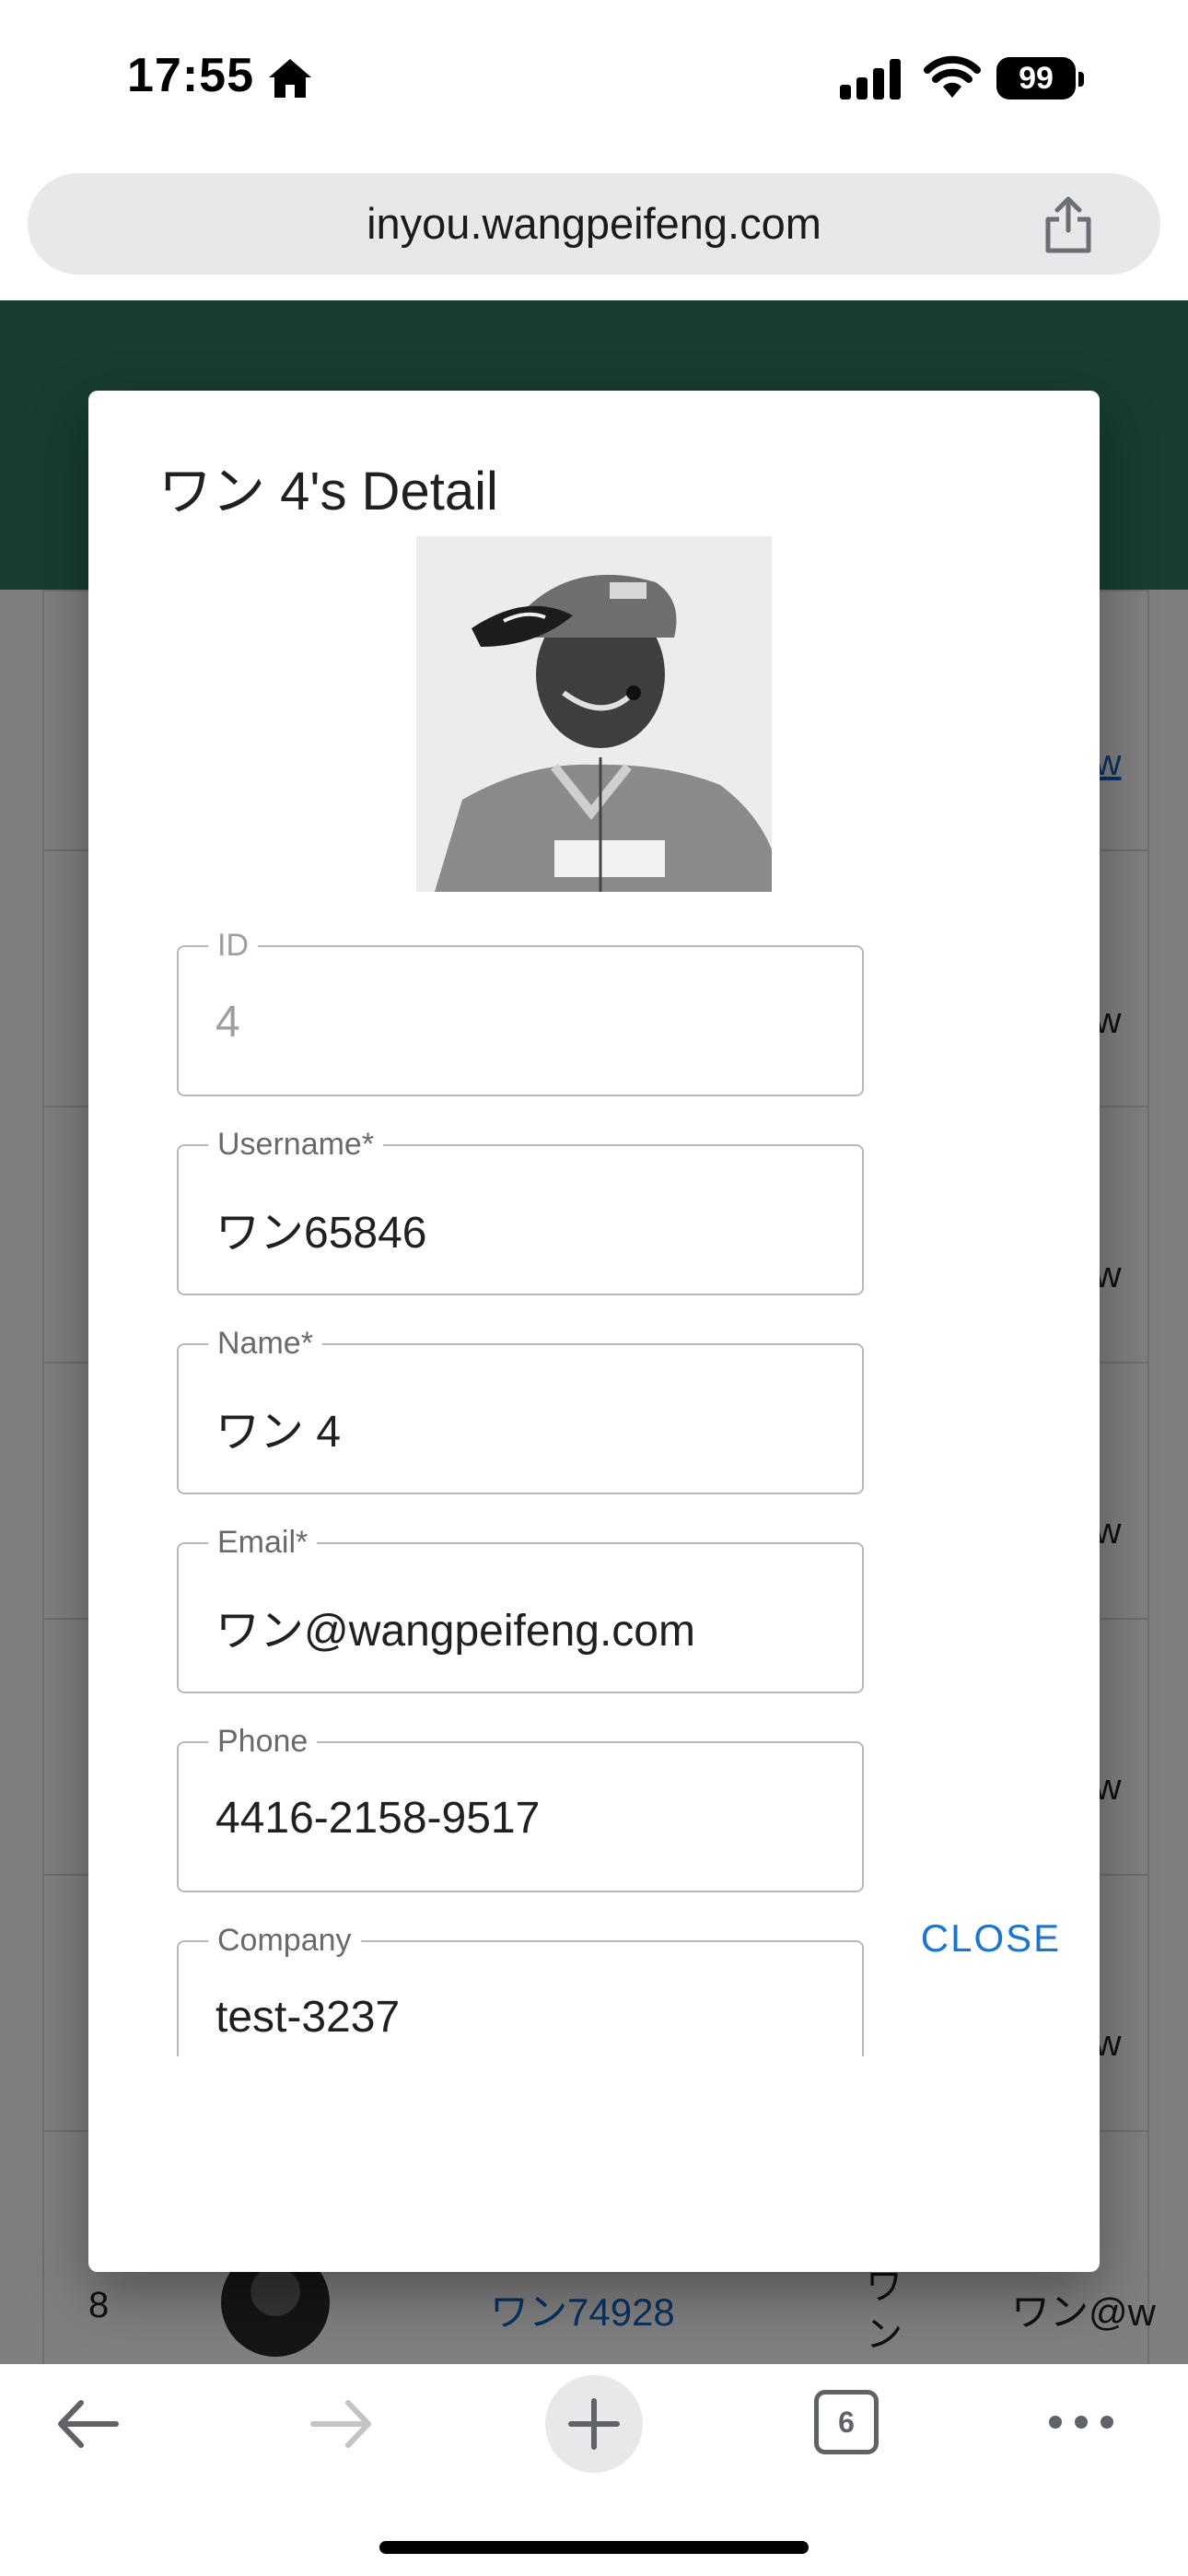 This screenshot has width=1188, height=2576. I want to click on company-field: Company test-3237, so click(521, 1989).